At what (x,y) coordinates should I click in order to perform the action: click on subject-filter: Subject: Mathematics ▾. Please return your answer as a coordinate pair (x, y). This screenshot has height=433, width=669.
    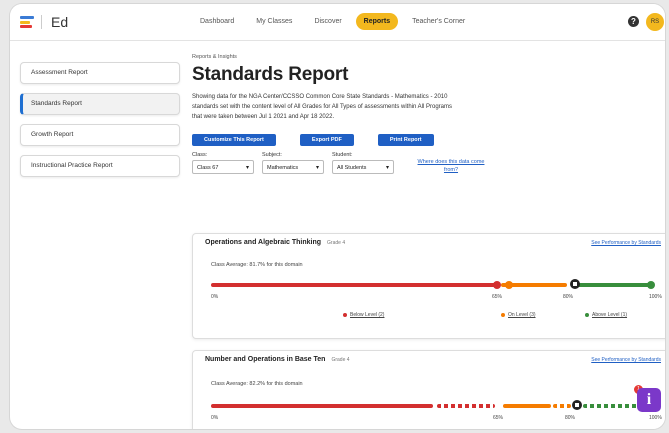
    Looking at the image, I should click on (293, 163).